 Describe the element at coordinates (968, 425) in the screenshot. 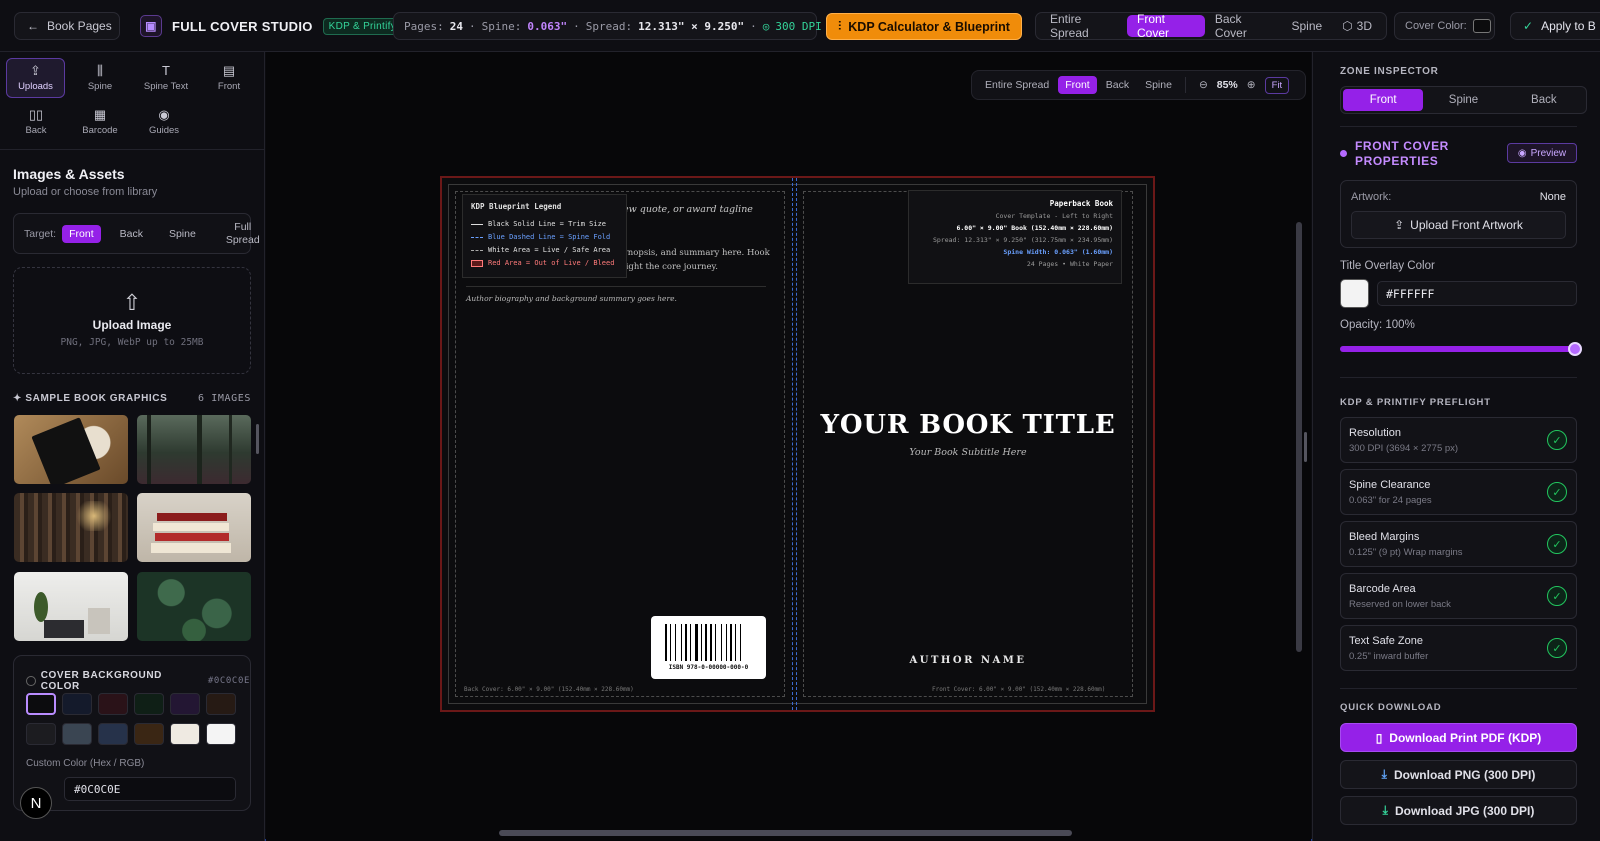

I see `book-title: YOUR BOOK TITLE` at that location.